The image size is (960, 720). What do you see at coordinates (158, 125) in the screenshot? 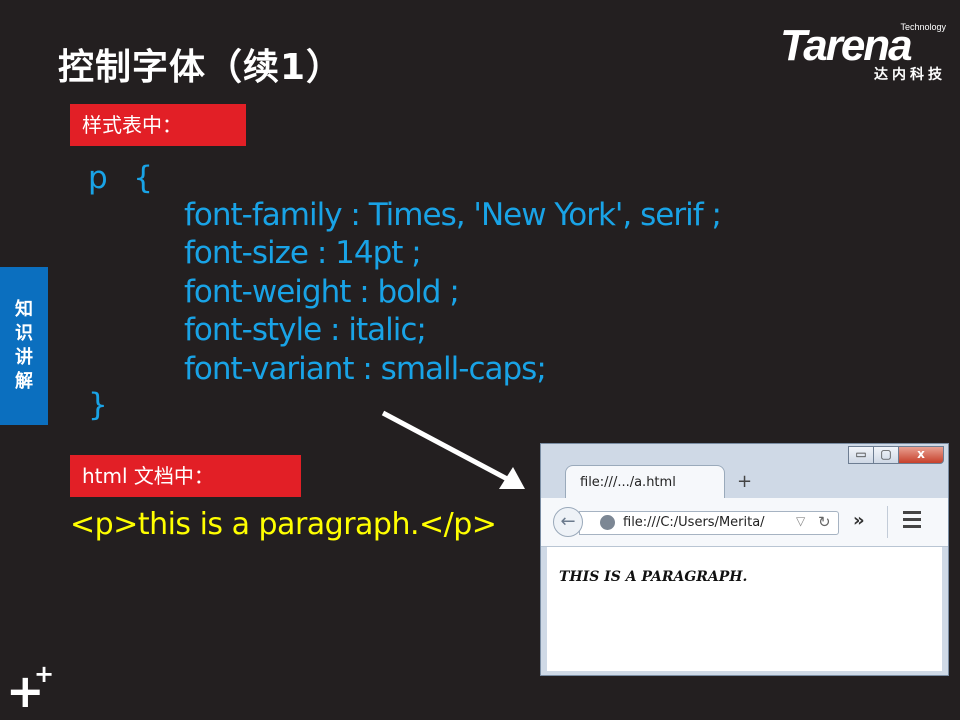
I see `label-stylesheet: 样式表中：` at bounding box center [158, 125].